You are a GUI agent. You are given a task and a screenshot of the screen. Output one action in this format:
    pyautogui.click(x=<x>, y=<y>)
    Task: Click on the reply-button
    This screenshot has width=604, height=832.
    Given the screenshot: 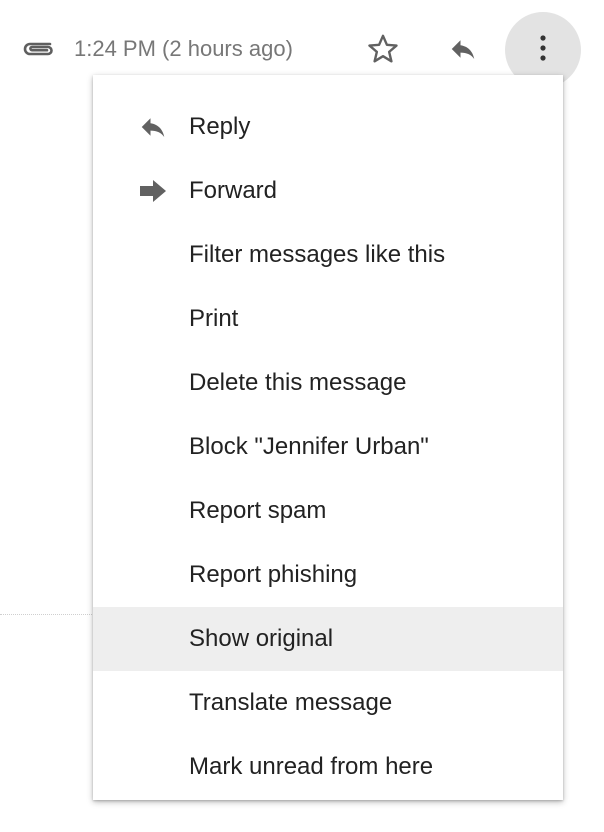 What is the action you would take?
    pyautogui.click(x=463, y=51)
    